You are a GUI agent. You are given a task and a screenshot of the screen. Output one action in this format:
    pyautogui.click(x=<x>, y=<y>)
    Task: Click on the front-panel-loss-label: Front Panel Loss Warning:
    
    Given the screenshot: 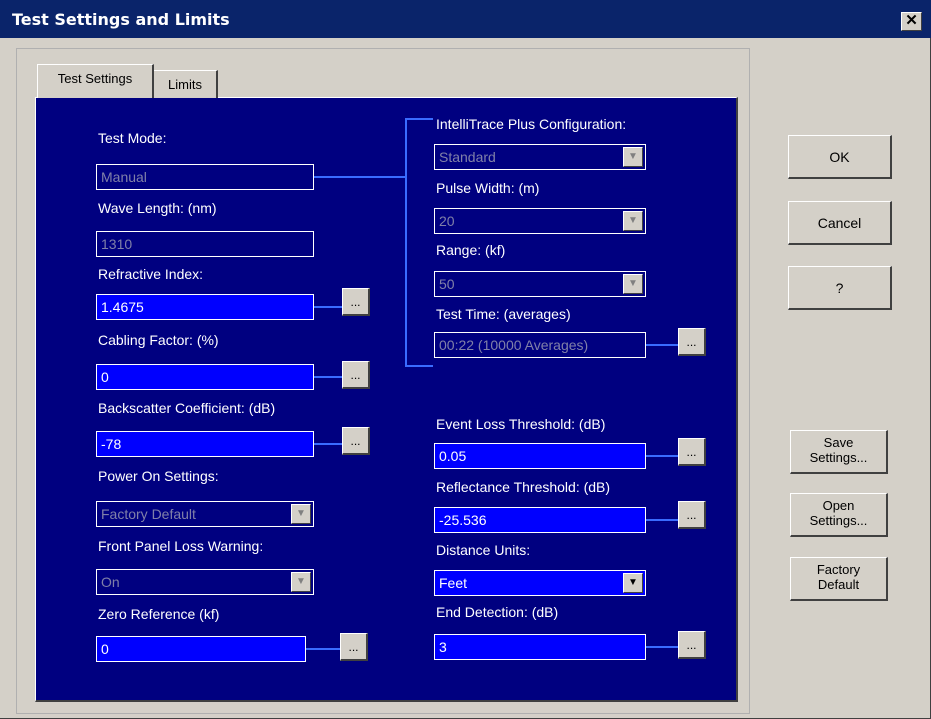 What is the action you would take?
    pyautogui.click(x=181, y=546)
    